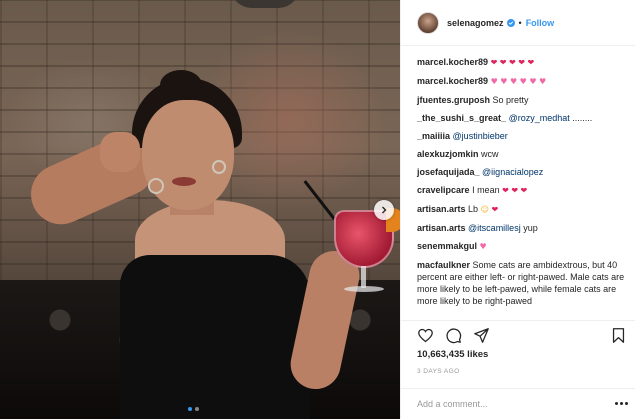 Image resolution: width=635 pixels, height=419 pixels. I want to click on speech-bubble-icon, so click(453, 336).